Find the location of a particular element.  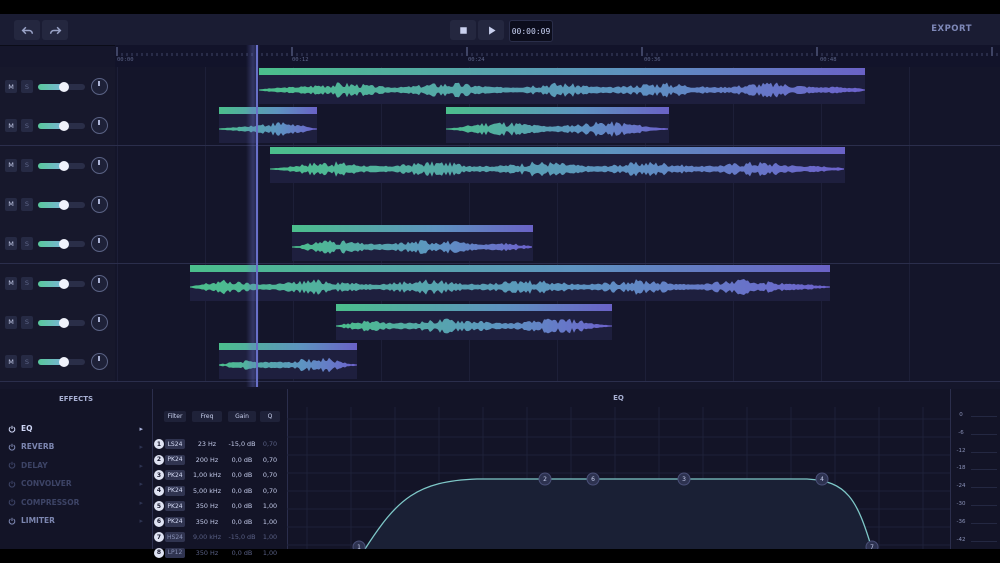

eq-band-row: 2 PK24 200 Hz 0,0 dB 0,70 is located at coordinates (219, 460).